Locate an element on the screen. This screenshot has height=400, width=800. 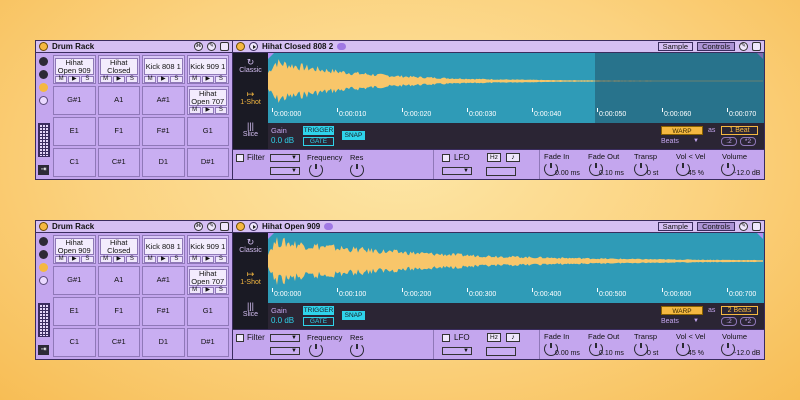
drum-pad: E1 is located at coordinates (74, 131).